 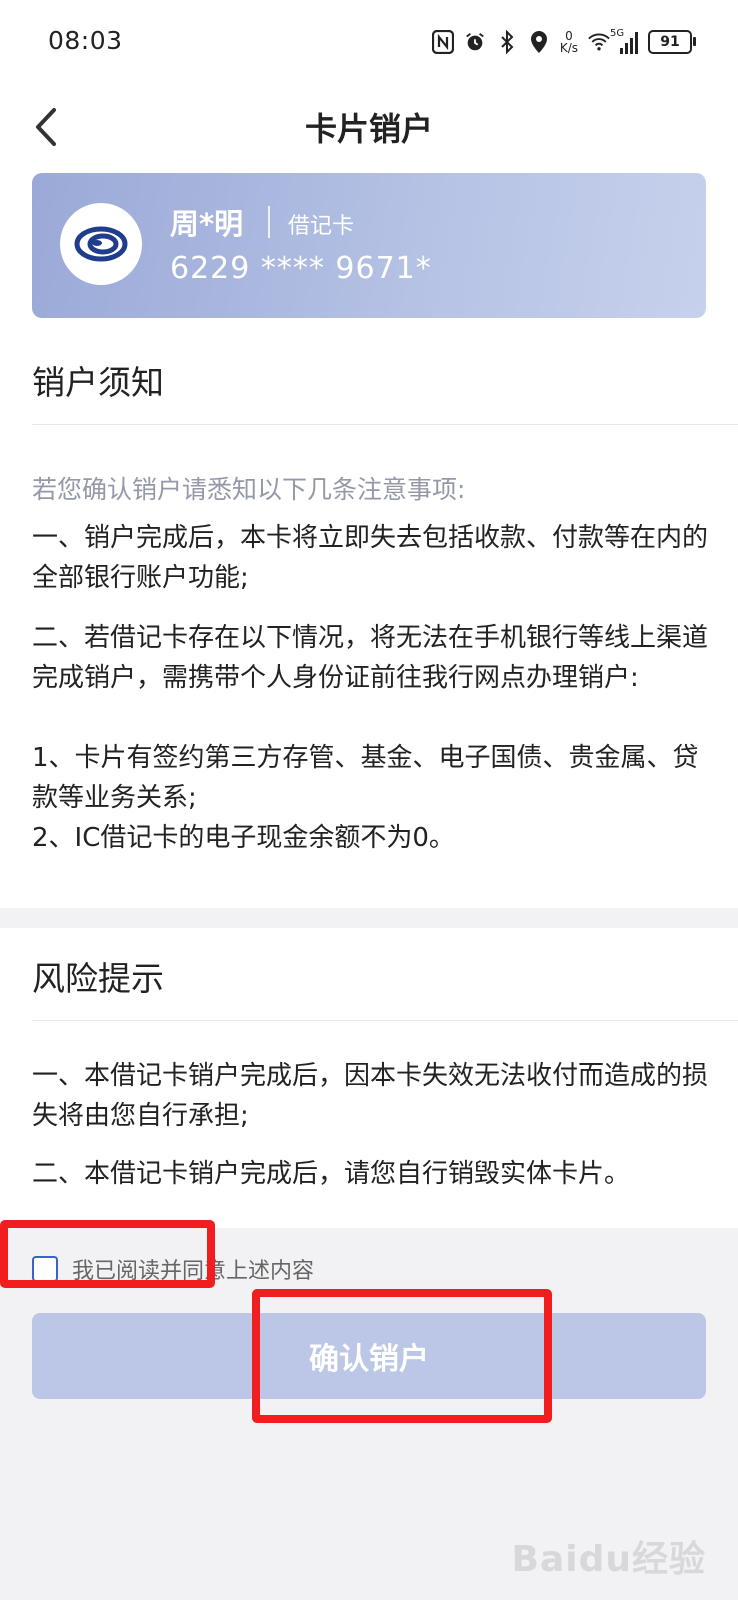 I want to click on nfc-icon, so click(x=442, y=42).